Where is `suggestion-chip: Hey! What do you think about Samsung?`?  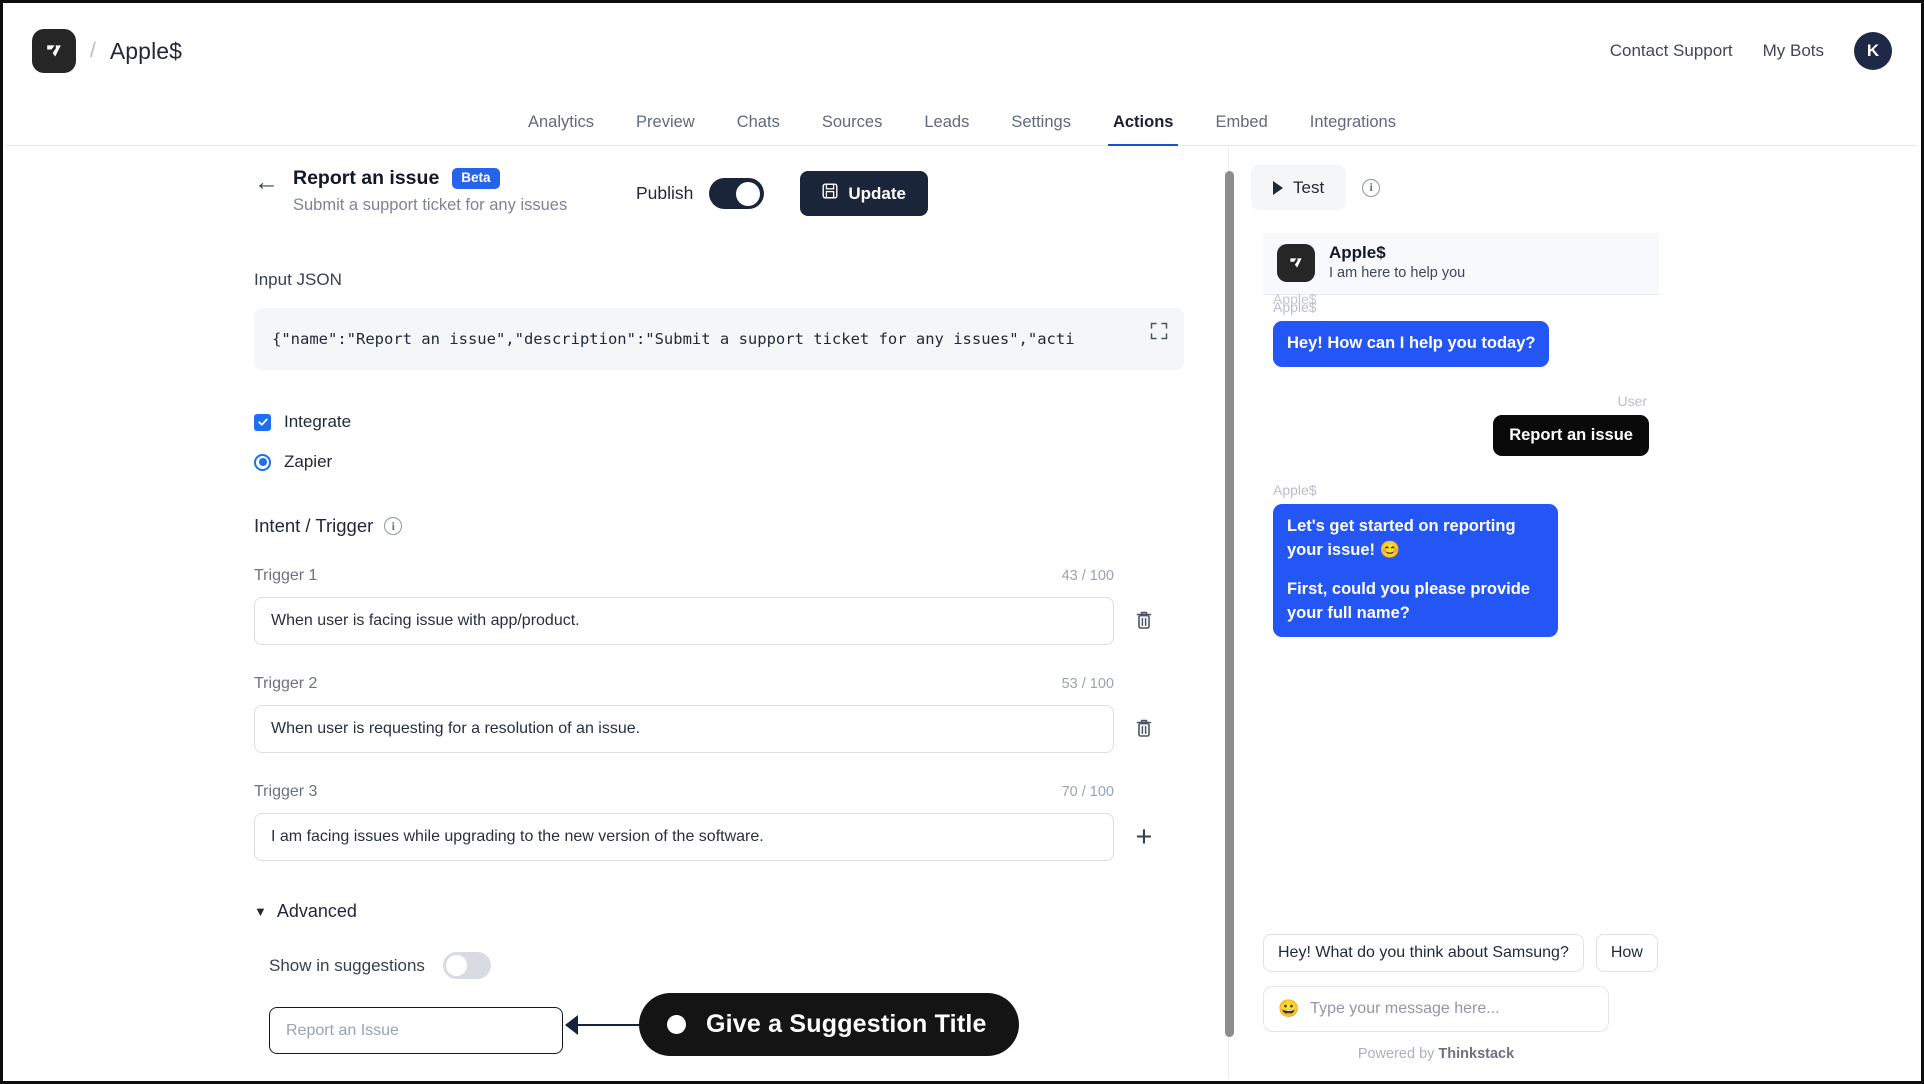
suggestion-chip: Hey! What do you think about Samsung? is located at coordinates (1423, 953).